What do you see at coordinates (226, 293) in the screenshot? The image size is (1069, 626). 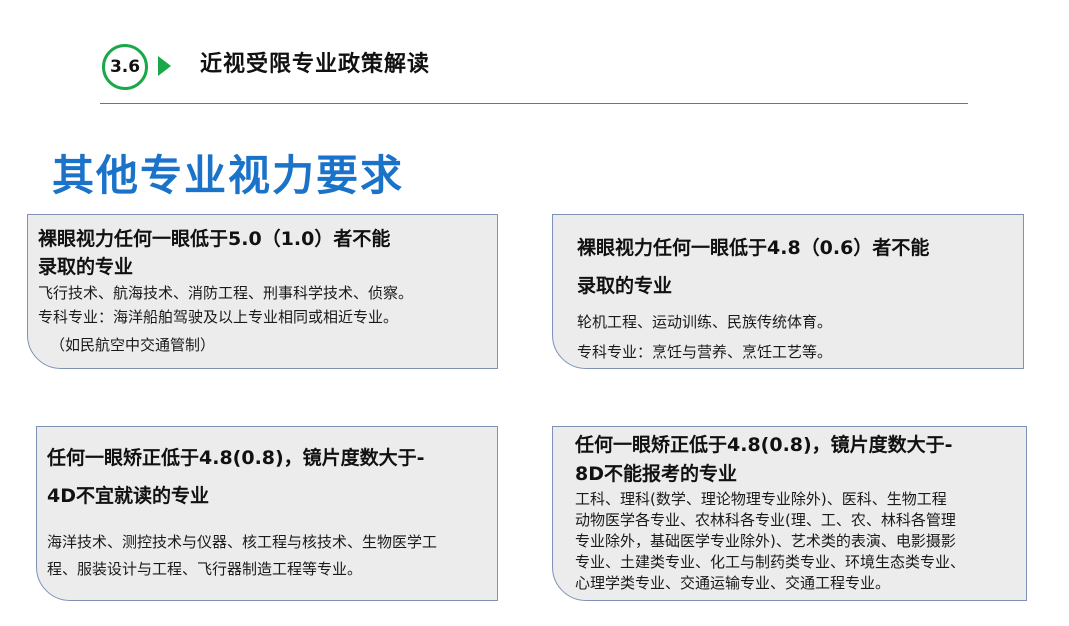 I see `card-body-line: 飞行技术、航海技术、消防工程、刑事科学技术、侦察。` at bounding box center [226, 293].